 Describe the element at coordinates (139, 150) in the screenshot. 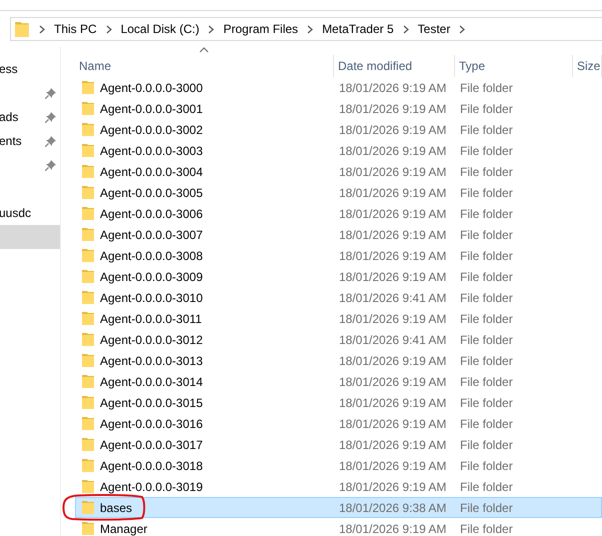

I see `file-name: Agent-0.0.0.0-3003` at that location.